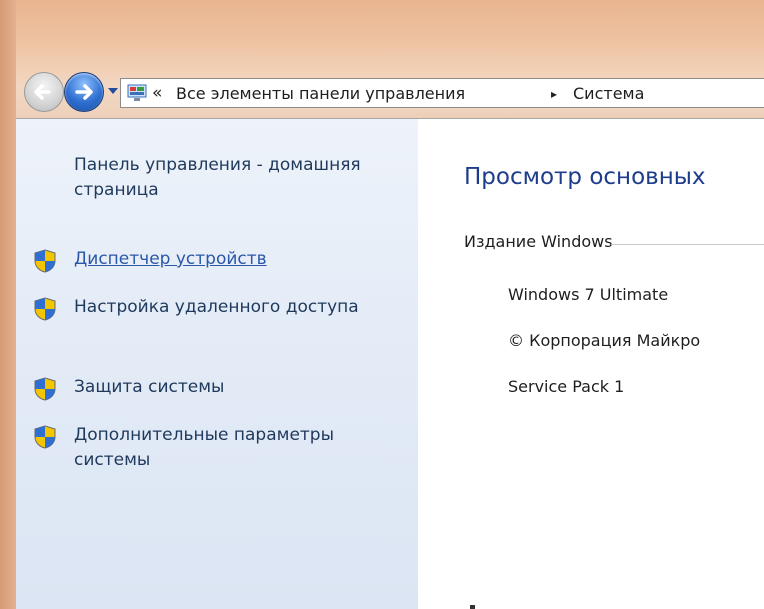  I want to click on cut-off-section-header, so click(472, 607).